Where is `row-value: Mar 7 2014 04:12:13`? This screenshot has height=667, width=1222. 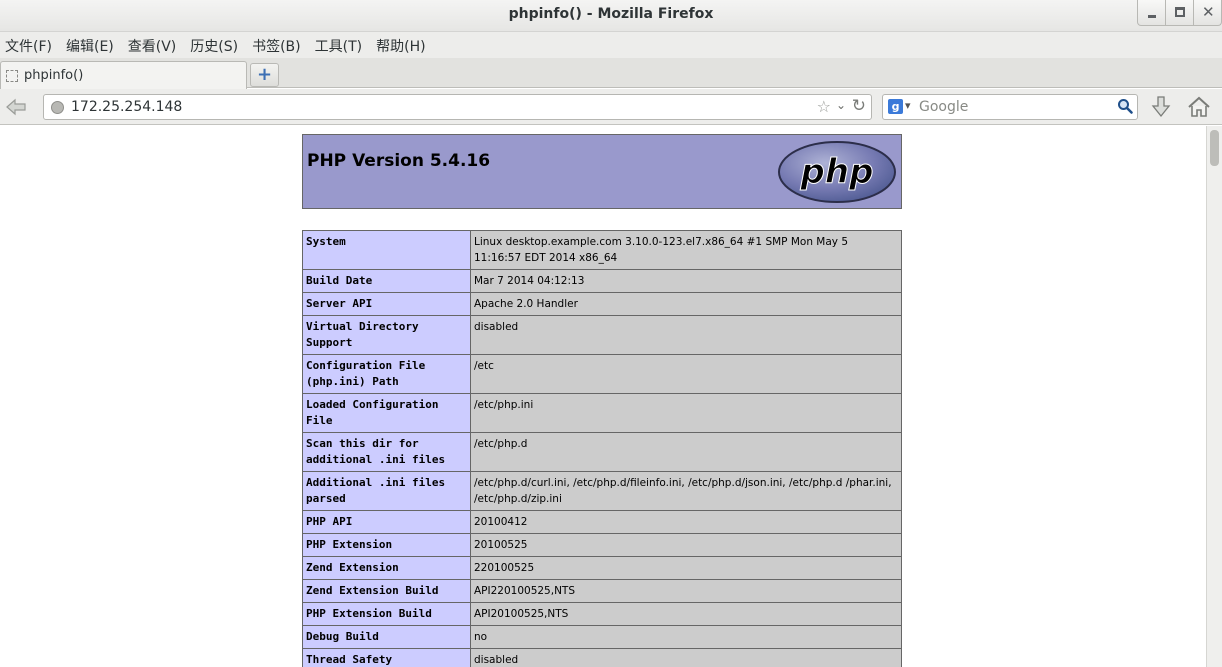 row-value: Mar 7 2014 04:12:13 is located at coordinates (686, 281).